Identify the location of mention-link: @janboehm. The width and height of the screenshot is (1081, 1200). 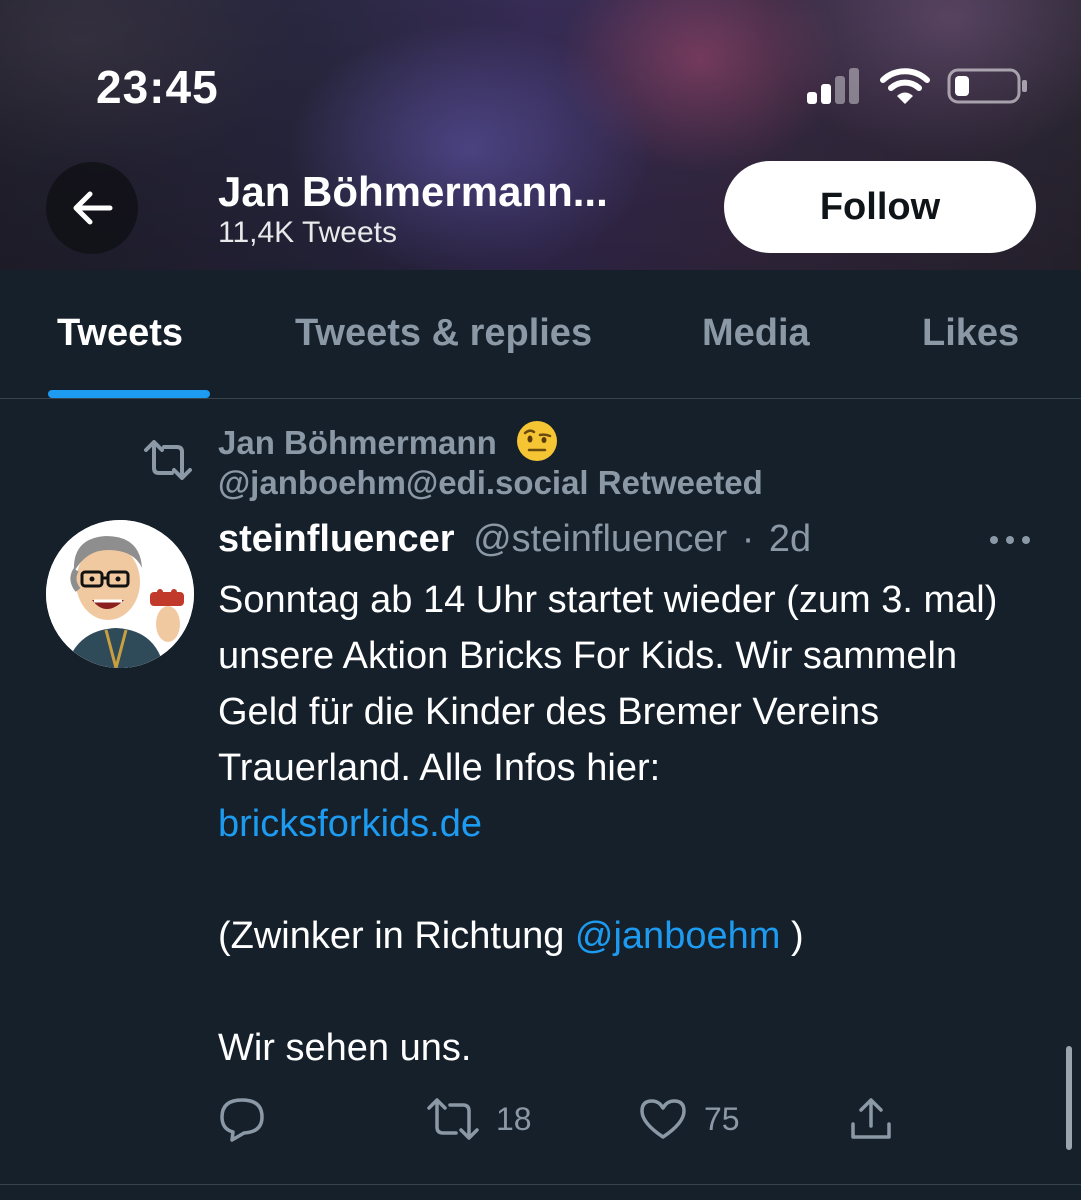
(677, 936).